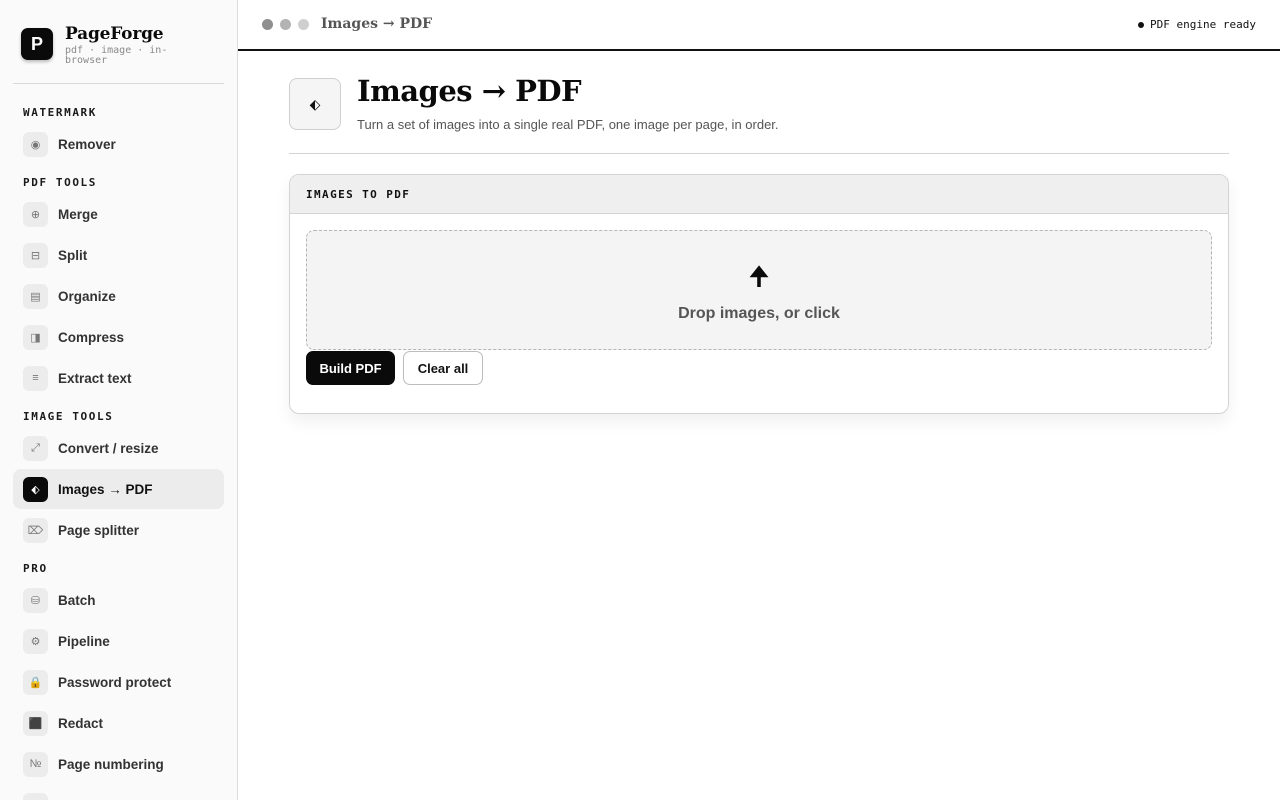  I want to click on sidebar-item-organize: ▤ Organize, so click(118, 296).